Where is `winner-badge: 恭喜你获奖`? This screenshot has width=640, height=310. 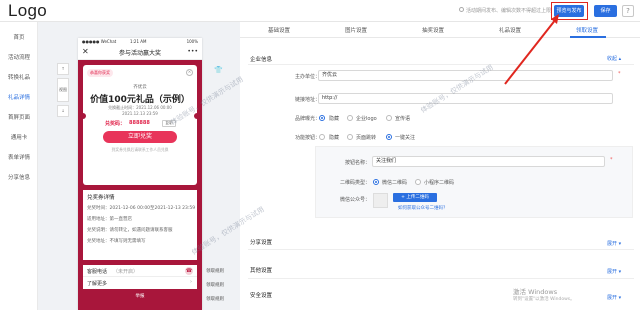
winner-badge: 恭喜你获奖 is located at coordinates (100, 73).